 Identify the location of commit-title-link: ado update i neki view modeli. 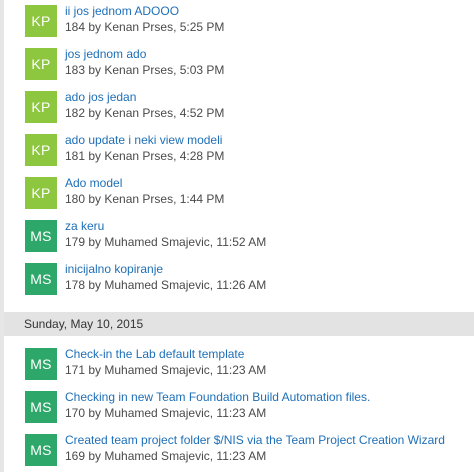
(143, 140).